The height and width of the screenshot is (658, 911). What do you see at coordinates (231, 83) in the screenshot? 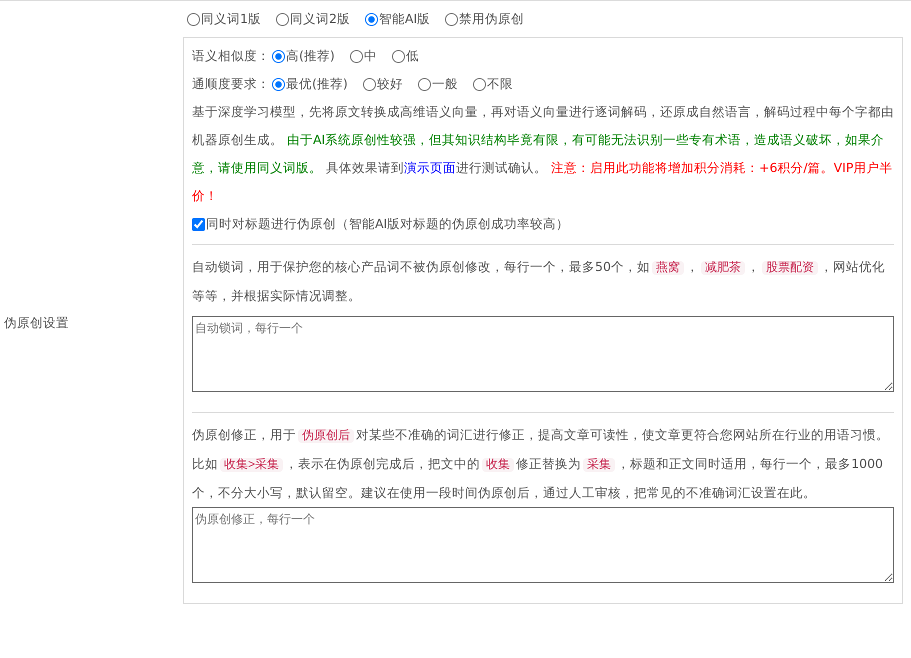
I see `fluency-label: 通顺度要求：` at bounding box center [231, 83].